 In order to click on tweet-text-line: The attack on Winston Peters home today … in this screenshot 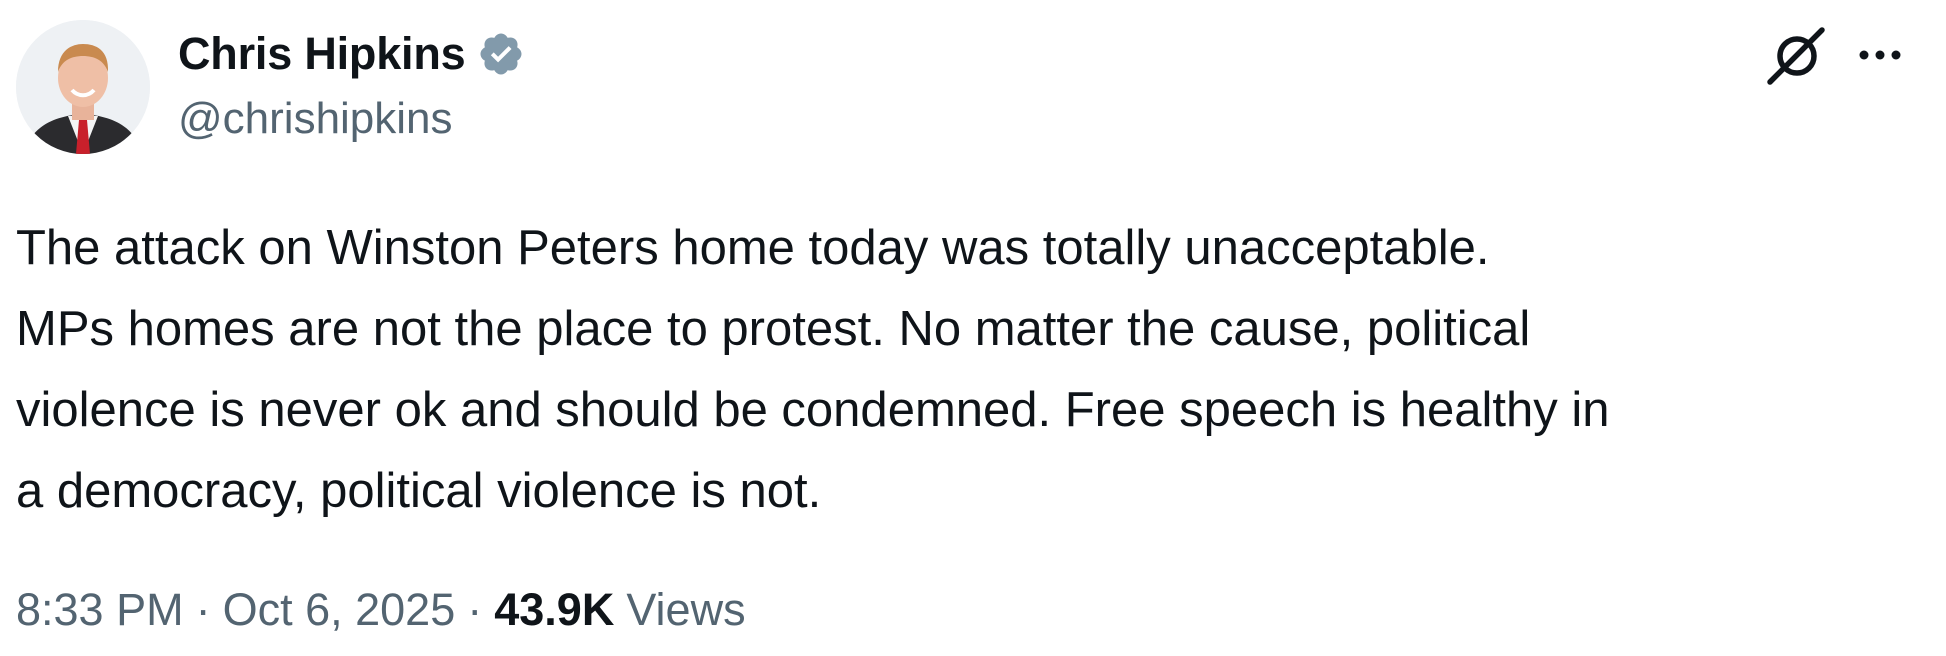, I will do `click(753, 248)`.